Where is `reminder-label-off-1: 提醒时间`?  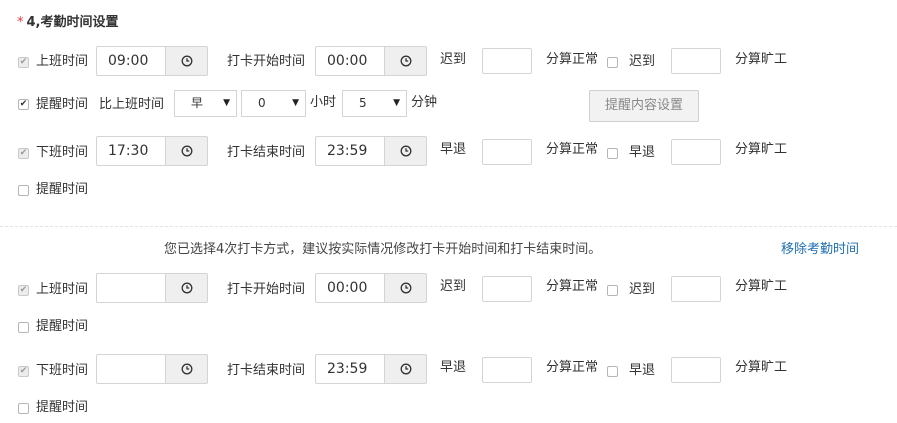 reminder-label-off-1: 提醒时间 is located at coordinates (62, 189).